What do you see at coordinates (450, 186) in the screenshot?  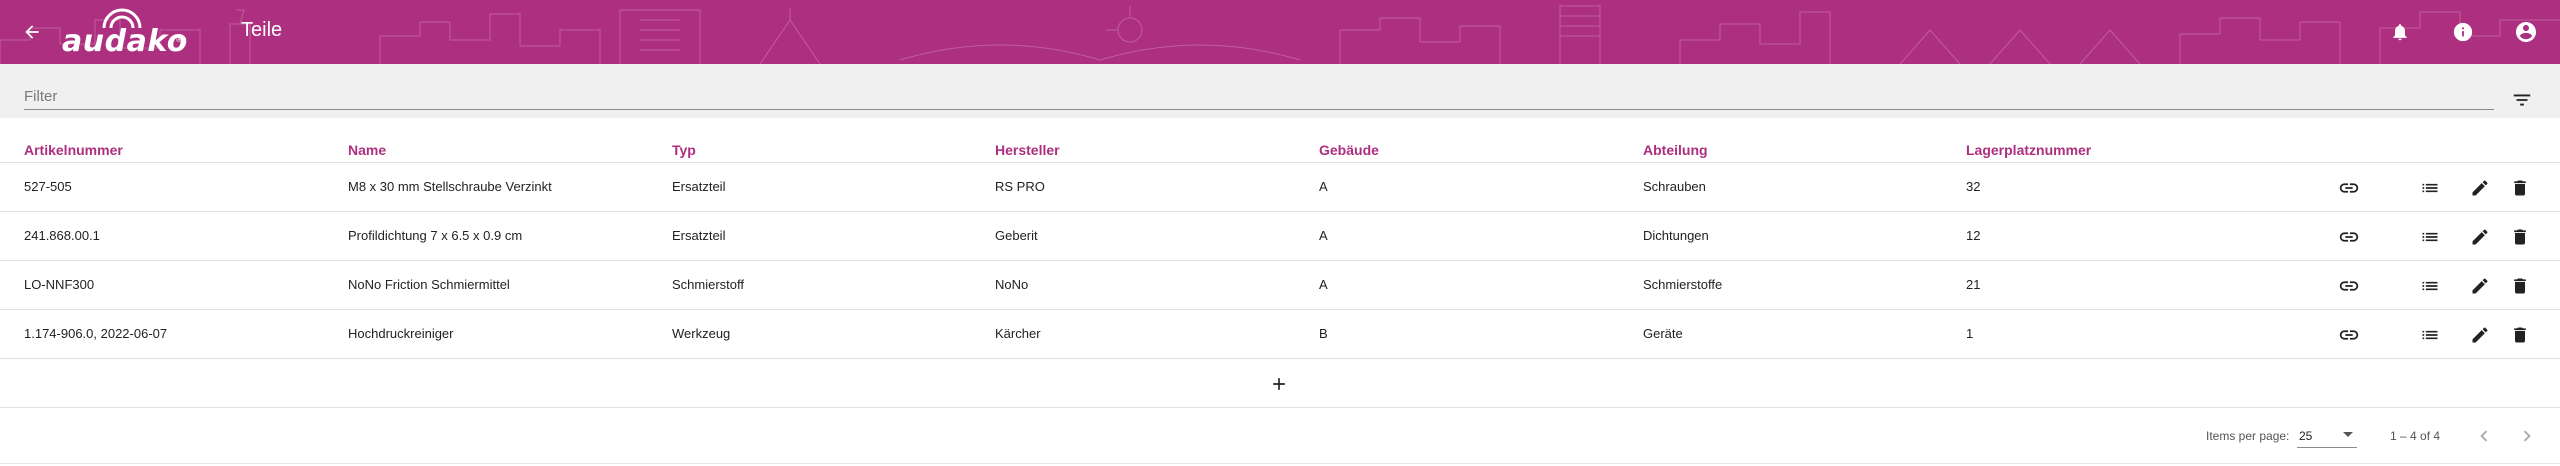 I see `cell-name: M8 x 30 mm Stellschraube Verzinkt` at bounding box center [450, 186].